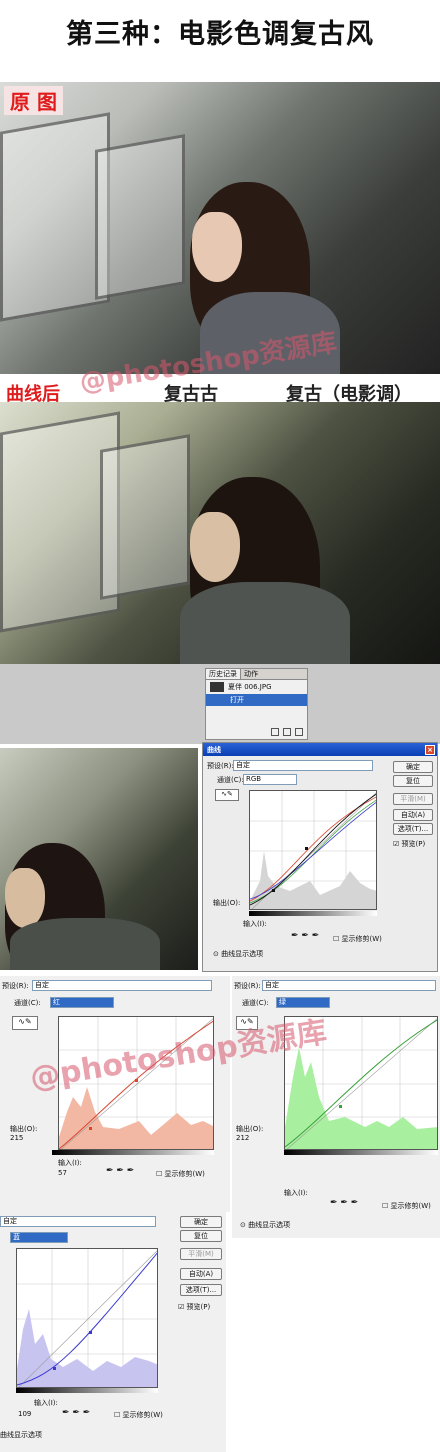 The height and width of the screenshot is (1452, 440). Describe the element at coordinates (313, 850) in the screenshot. I see `rgb-curve-graph` at that location.